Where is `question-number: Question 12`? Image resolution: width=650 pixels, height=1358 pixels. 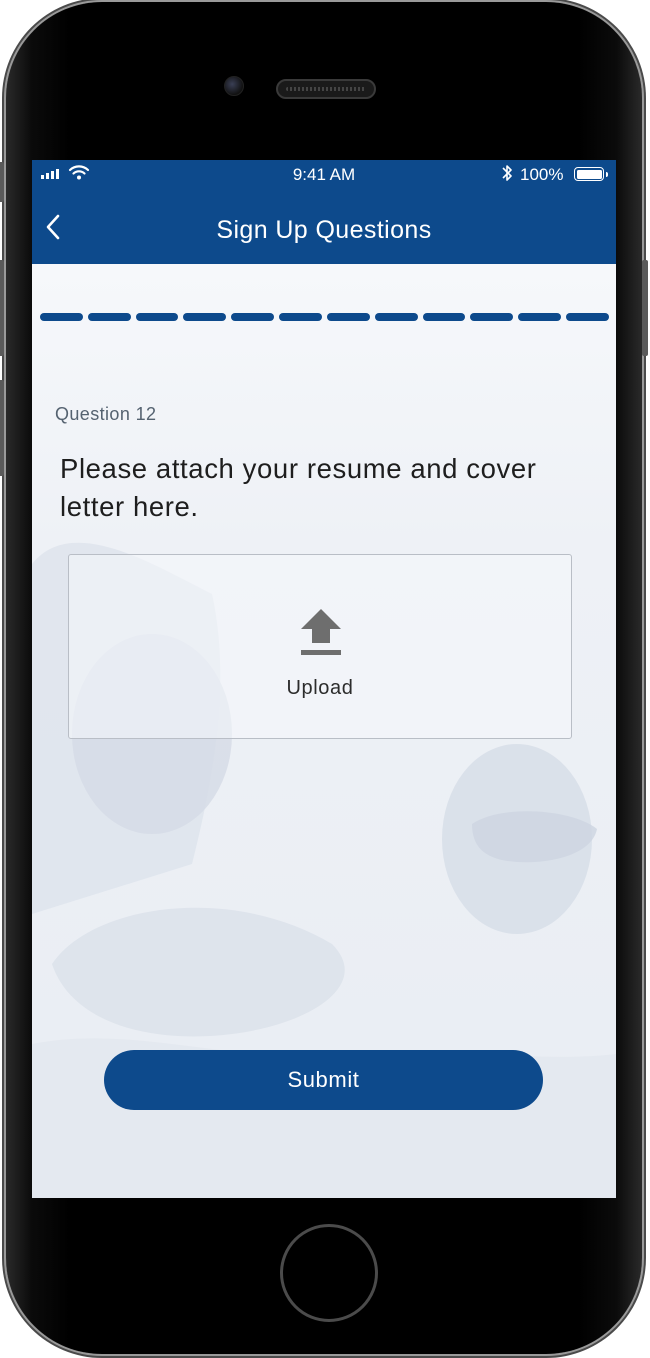 question-number: Question 12 is located at coordinates (106, 414).